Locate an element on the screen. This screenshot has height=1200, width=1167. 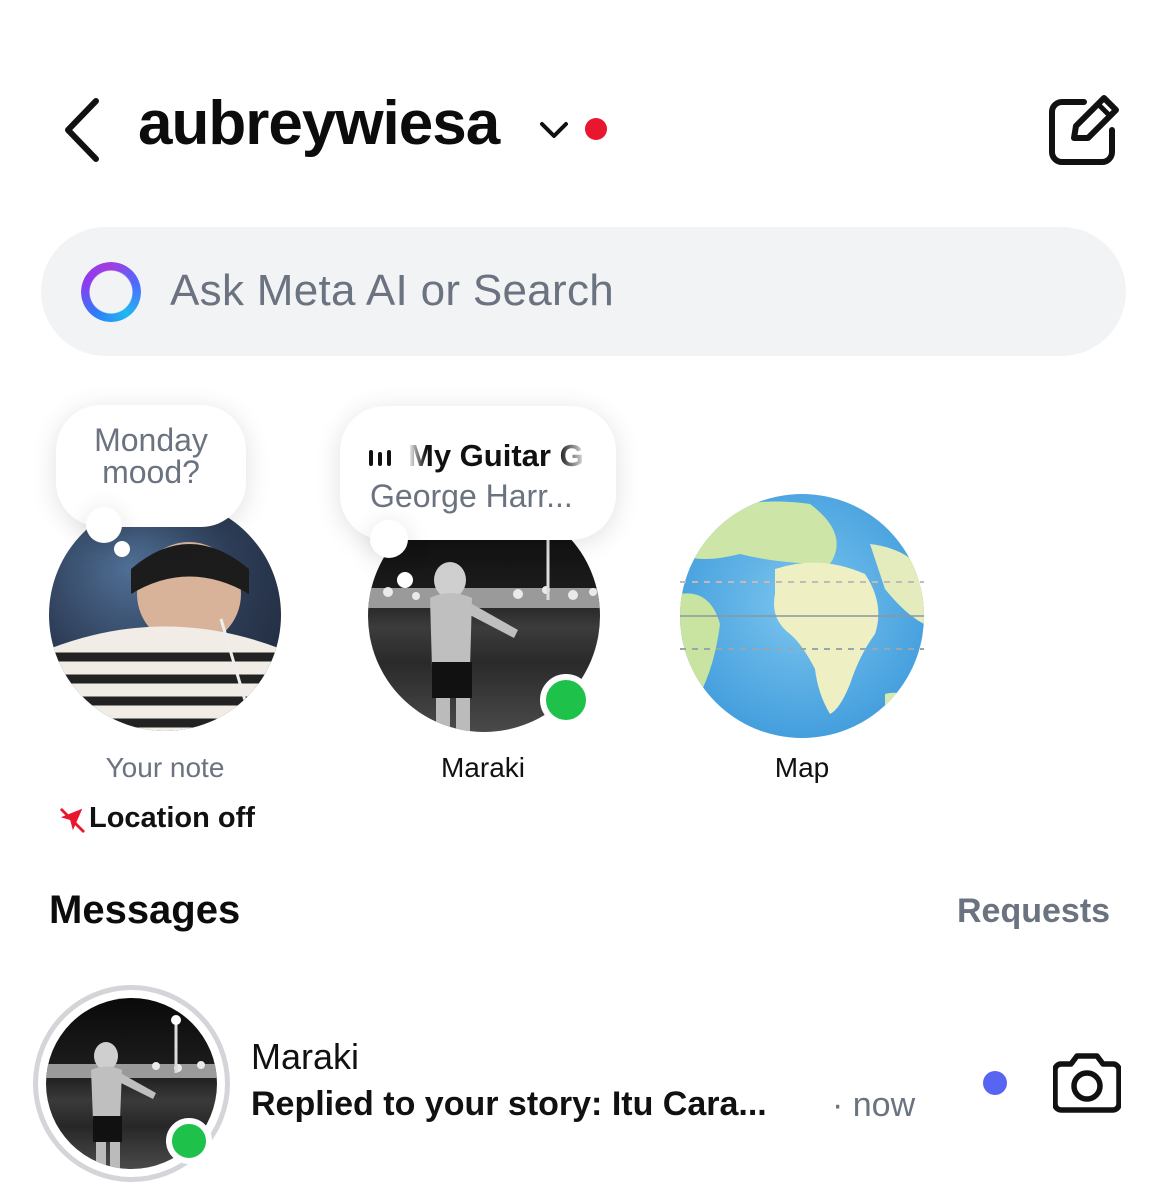
chevron-down-icon is located at coordinates (554, 130).